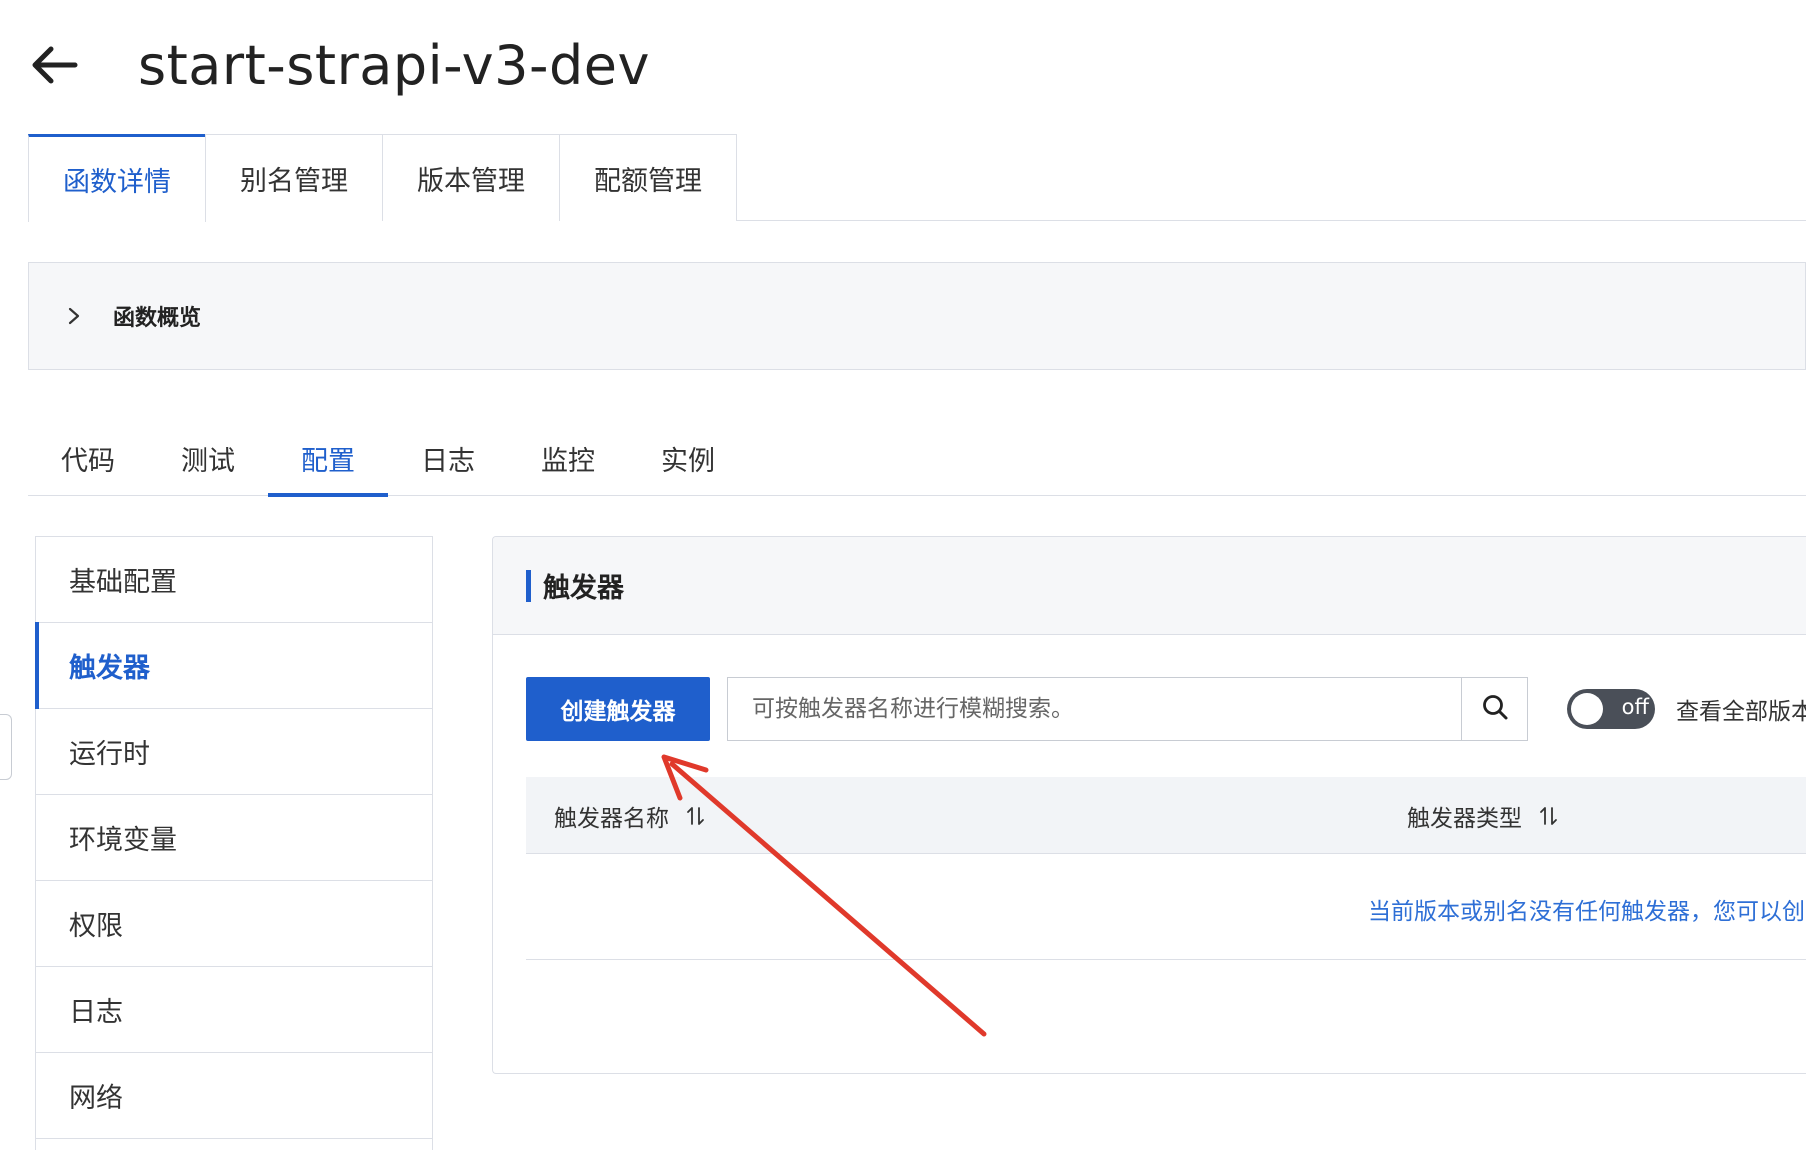 This screenshot has height=1150, width=1806. Describe the element at coordinates (77, 316) in the screenshot. I see `chevron-right-icon` at that location.